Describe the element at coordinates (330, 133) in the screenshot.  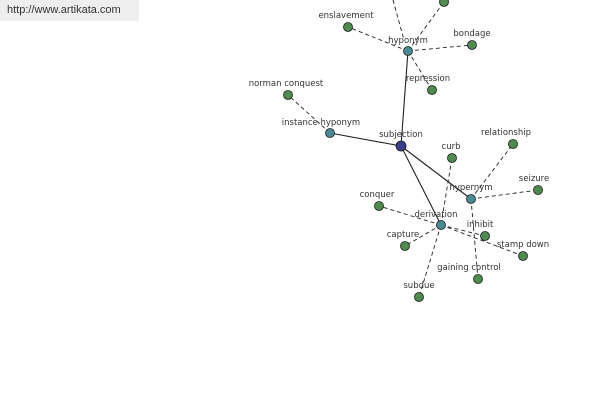
I see `node-dot-instance-hyponym` at that location.